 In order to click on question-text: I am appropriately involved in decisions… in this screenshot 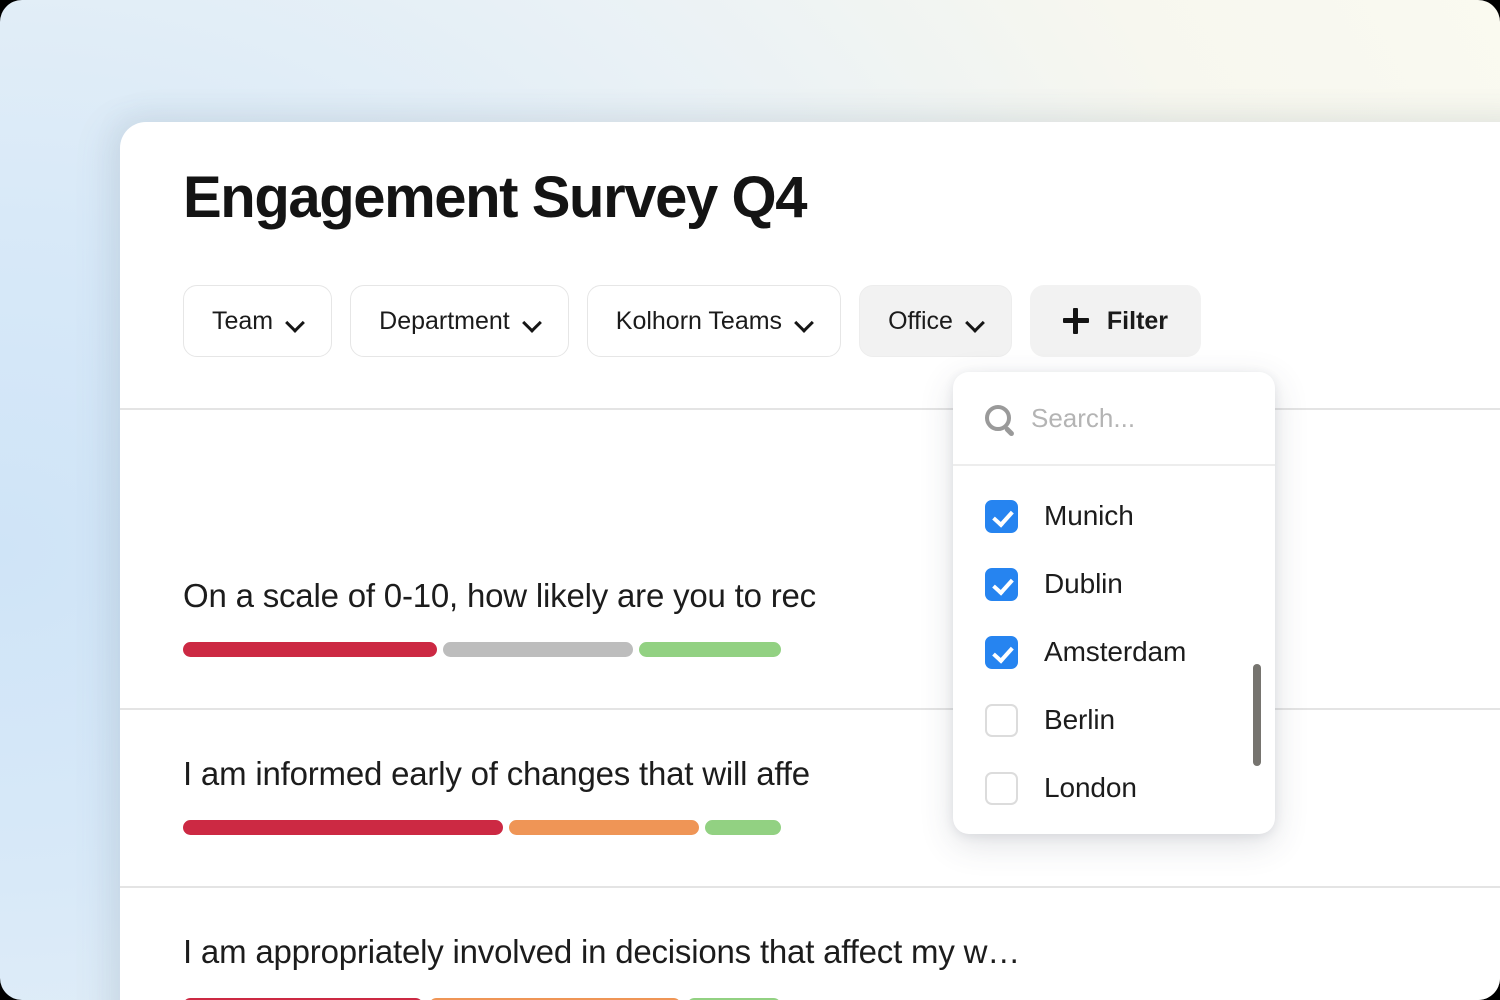, I will do `click(602, 951)`.